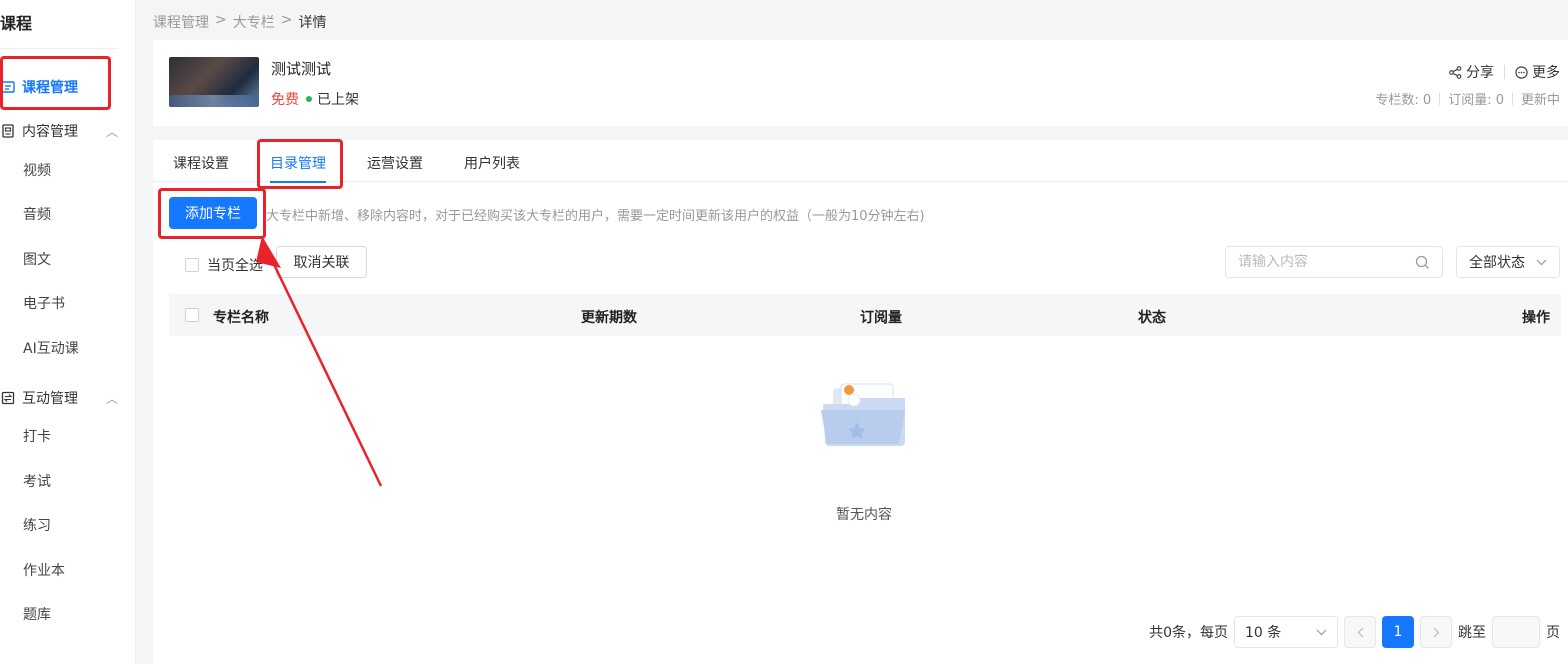  I want to click on unlink-button: 取消关联, so click(321, 262).